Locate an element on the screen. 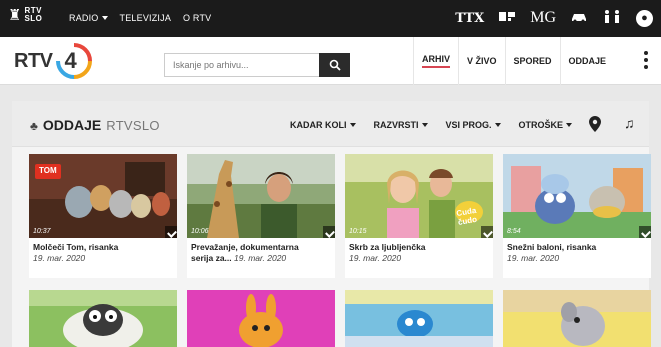  video-duration: 10:06 is located at coordinates (200, 231).